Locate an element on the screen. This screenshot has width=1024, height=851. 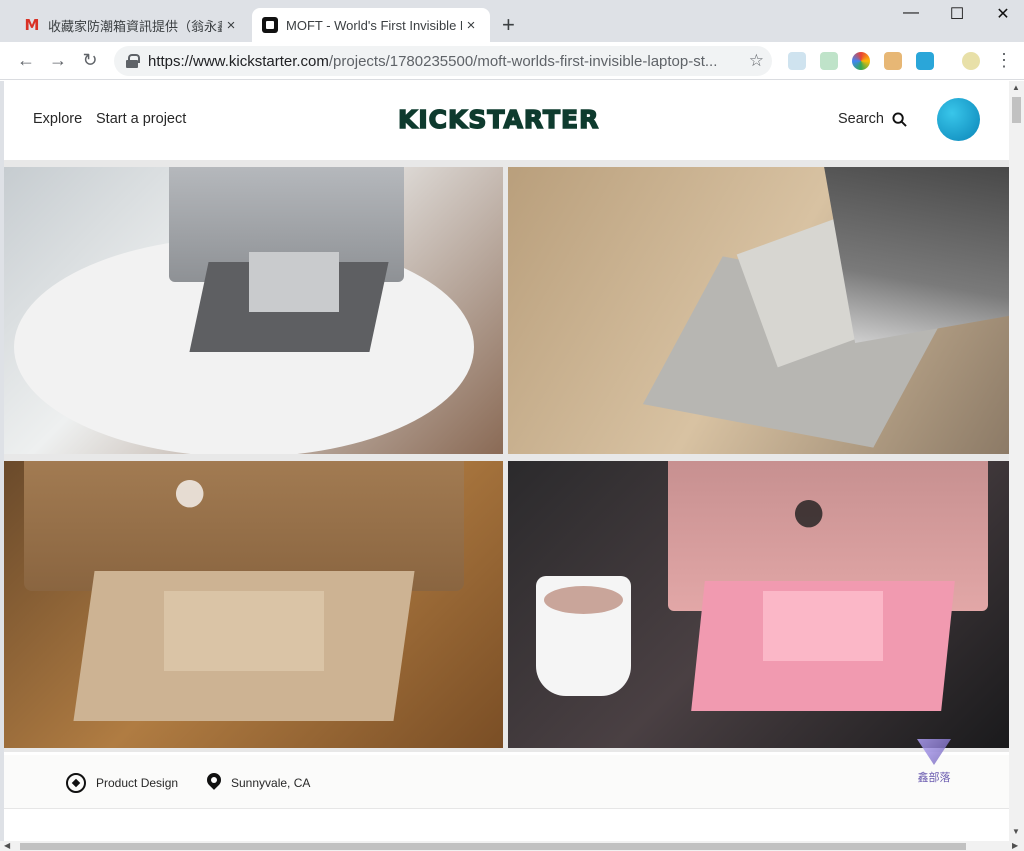
watermark-text: 鑫部落 is located at coordinates (934, 778).